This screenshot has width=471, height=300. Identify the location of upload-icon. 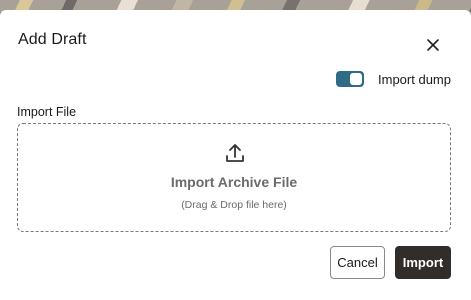
(235, 153).